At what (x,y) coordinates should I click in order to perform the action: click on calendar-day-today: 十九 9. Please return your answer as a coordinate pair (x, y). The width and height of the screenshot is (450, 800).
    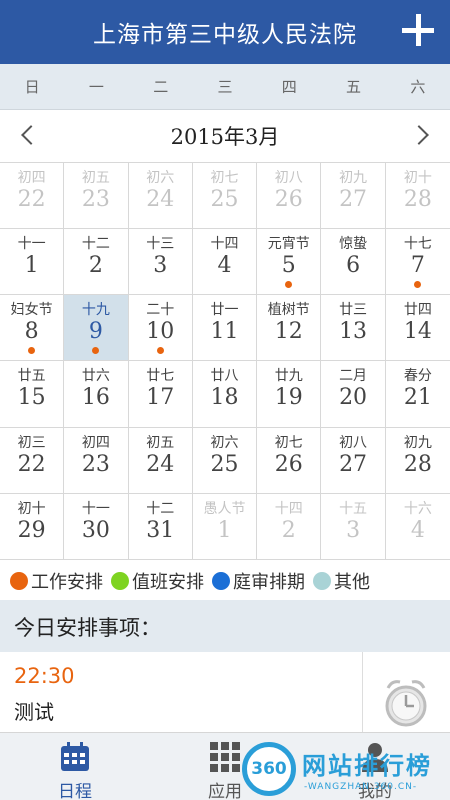
    Looking at the image, I should click on (96, 328).